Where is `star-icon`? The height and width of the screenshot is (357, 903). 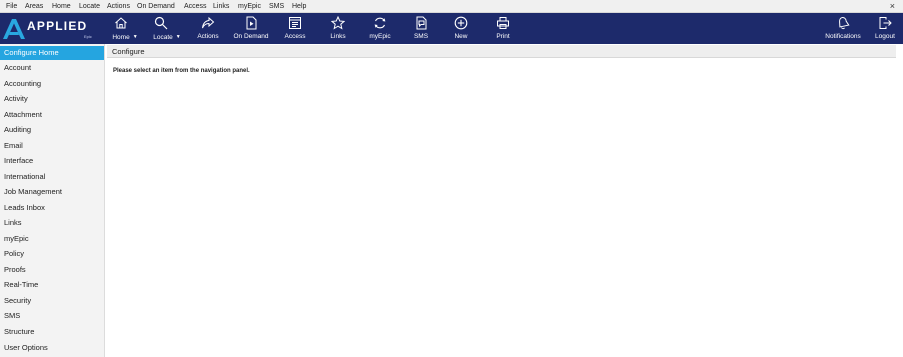 star-icon is located at coordinates (338, 23).